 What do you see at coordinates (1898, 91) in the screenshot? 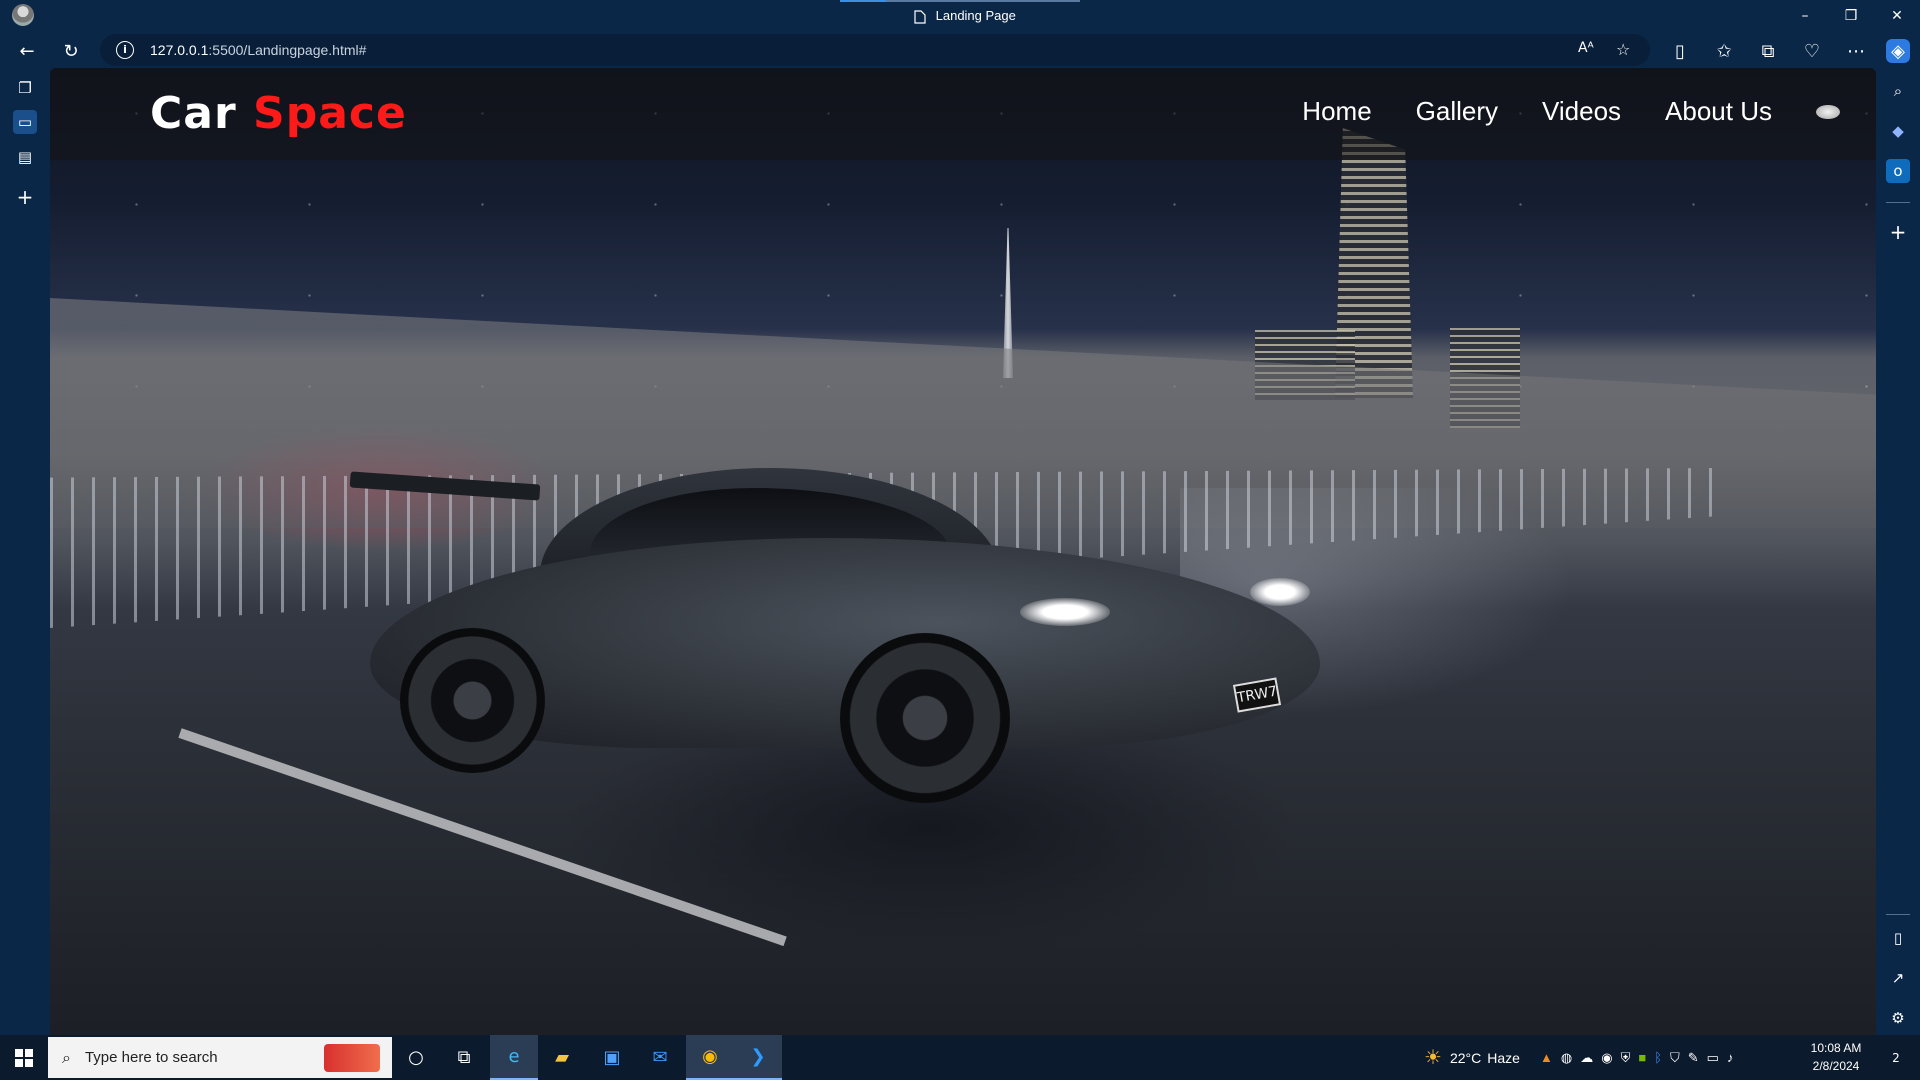
I see `search-icon: ⌕` at bounding box center [1898, 91].